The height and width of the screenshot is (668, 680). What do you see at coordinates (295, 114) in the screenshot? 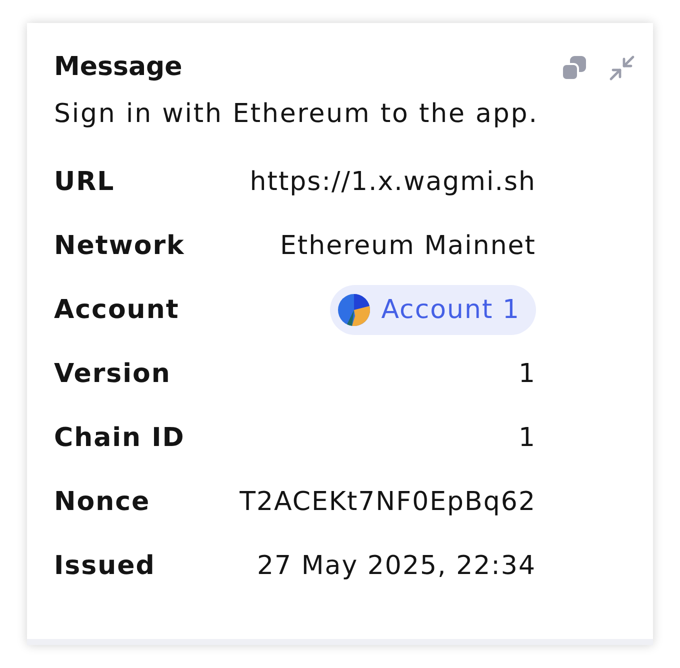
I see `message-text: Sign in with Ethereum to the app.` at bounding box center [295, 114].